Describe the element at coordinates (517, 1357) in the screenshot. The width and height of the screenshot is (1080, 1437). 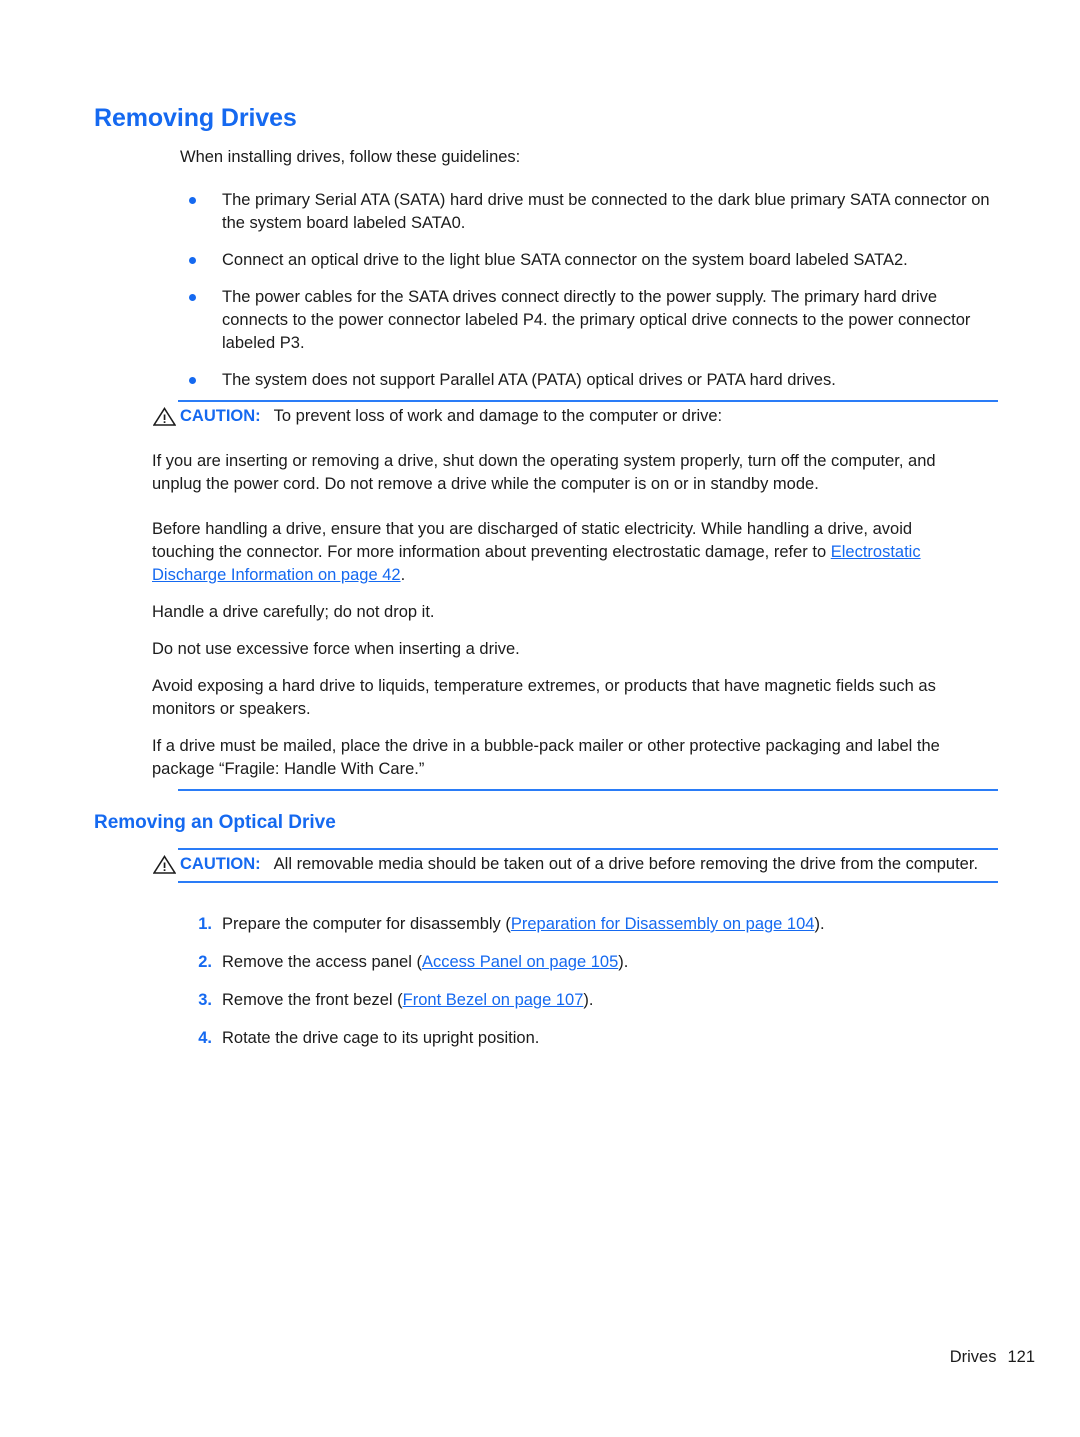
I see `page-footer: Drives 121` at that location.